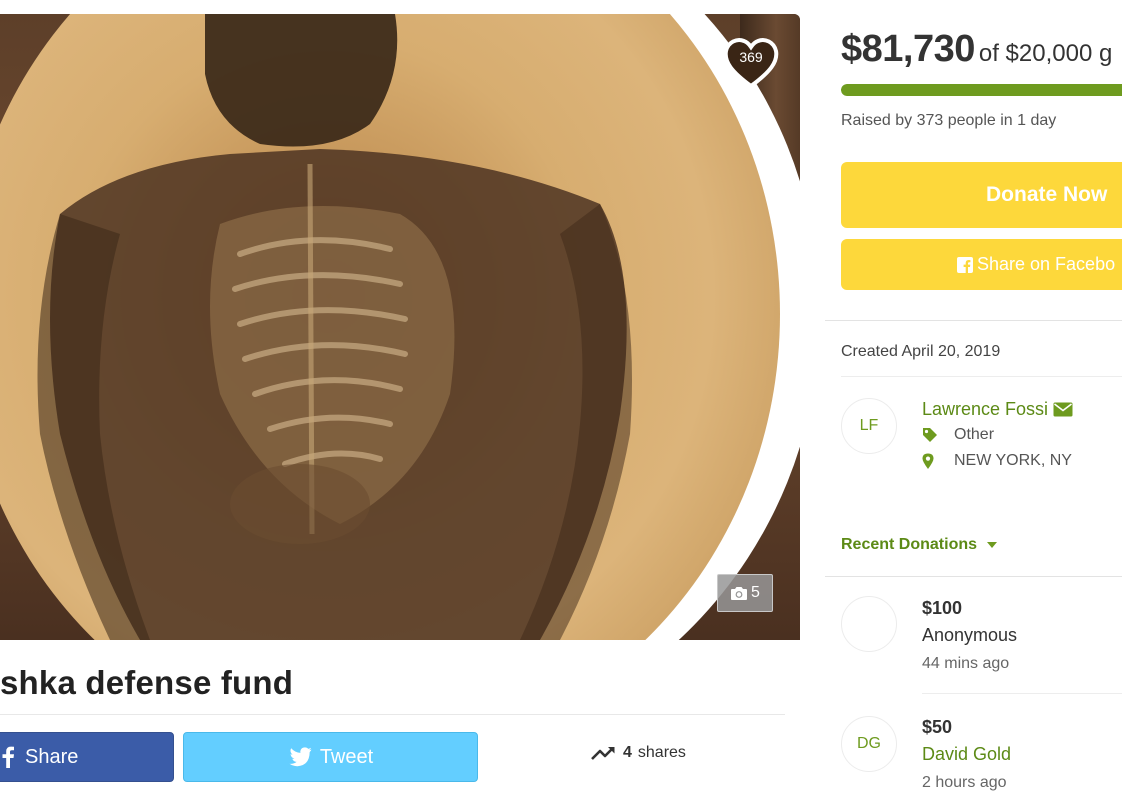  I want to click on donate-now-button: Donate Now, so click(981, 195).